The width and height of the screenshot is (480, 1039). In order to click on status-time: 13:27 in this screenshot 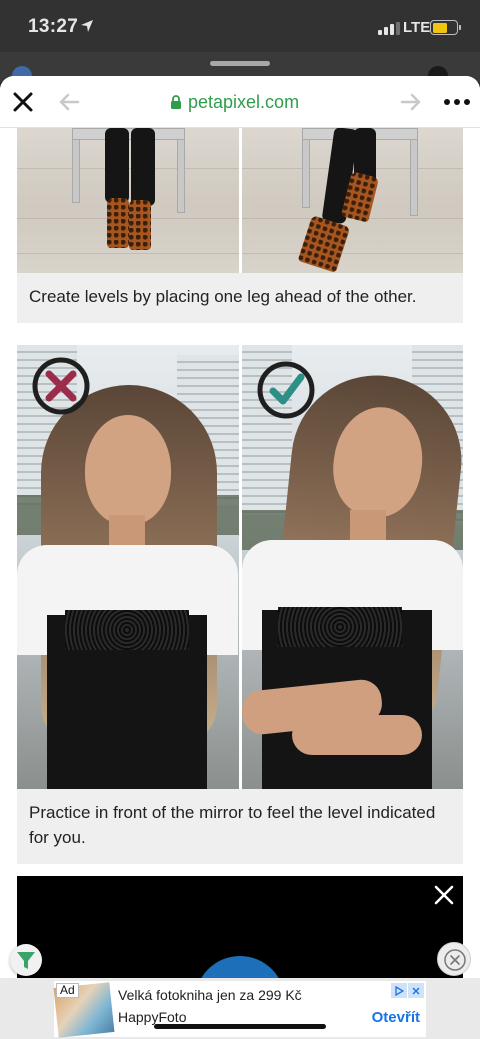, I will do `click(53, 26)`.